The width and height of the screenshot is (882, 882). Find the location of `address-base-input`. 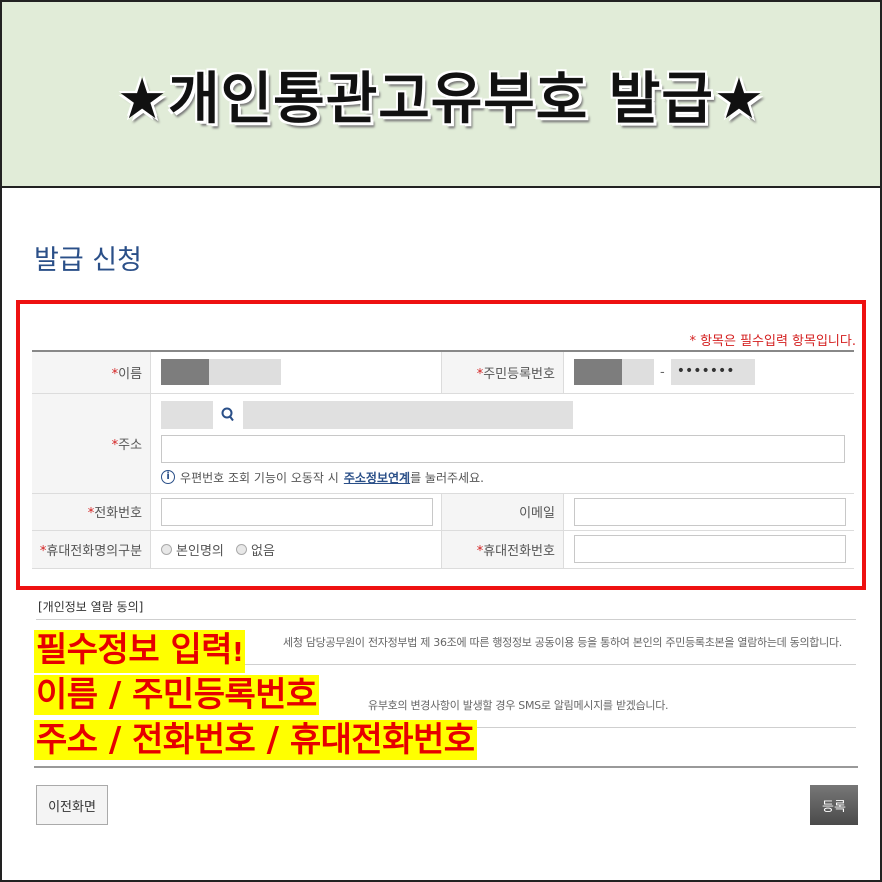

address-base-input is located at coordinates (408, 414).